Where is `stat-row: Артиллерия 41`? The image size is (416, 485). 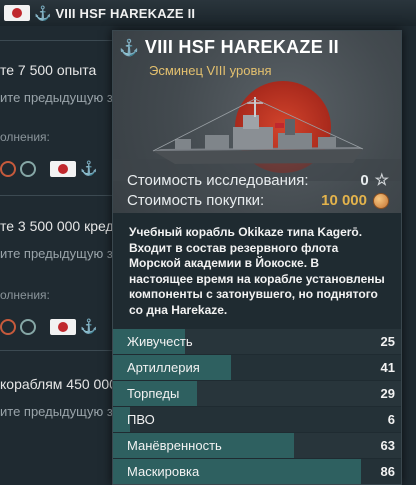 stat-row: Артиллерия 41 is located at coordinates (257, 367).